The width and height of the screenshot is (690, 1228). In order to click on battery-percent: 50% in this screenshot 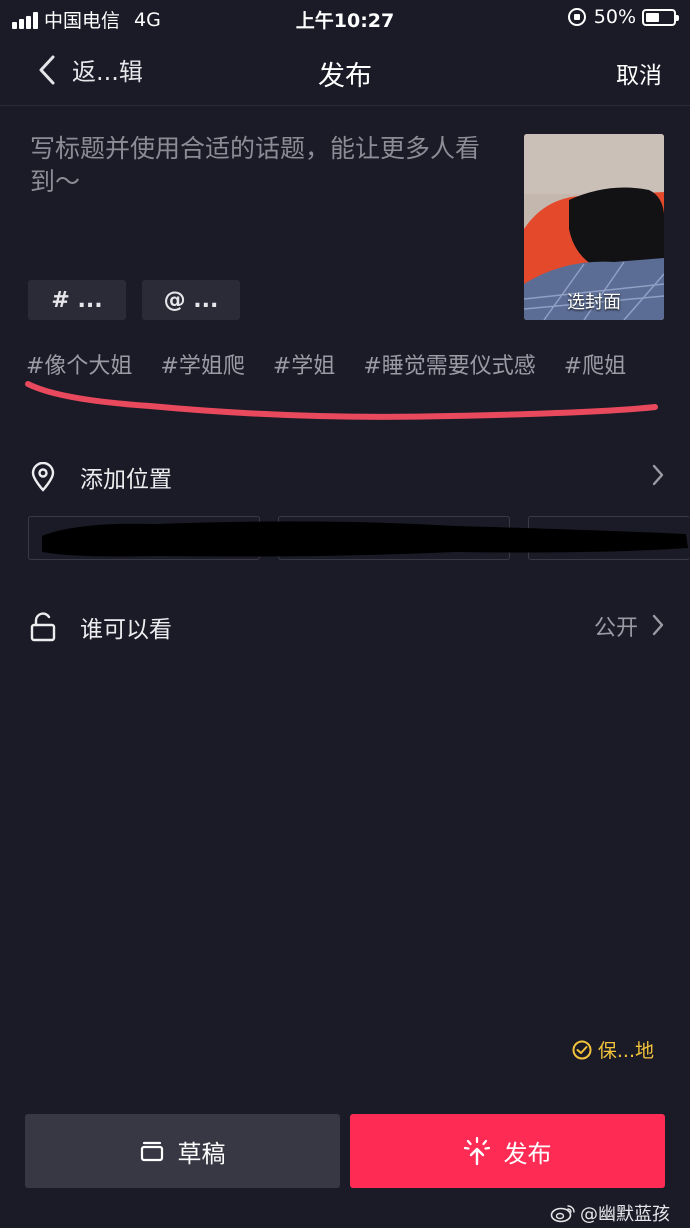, I will do `click(614, 17)`.